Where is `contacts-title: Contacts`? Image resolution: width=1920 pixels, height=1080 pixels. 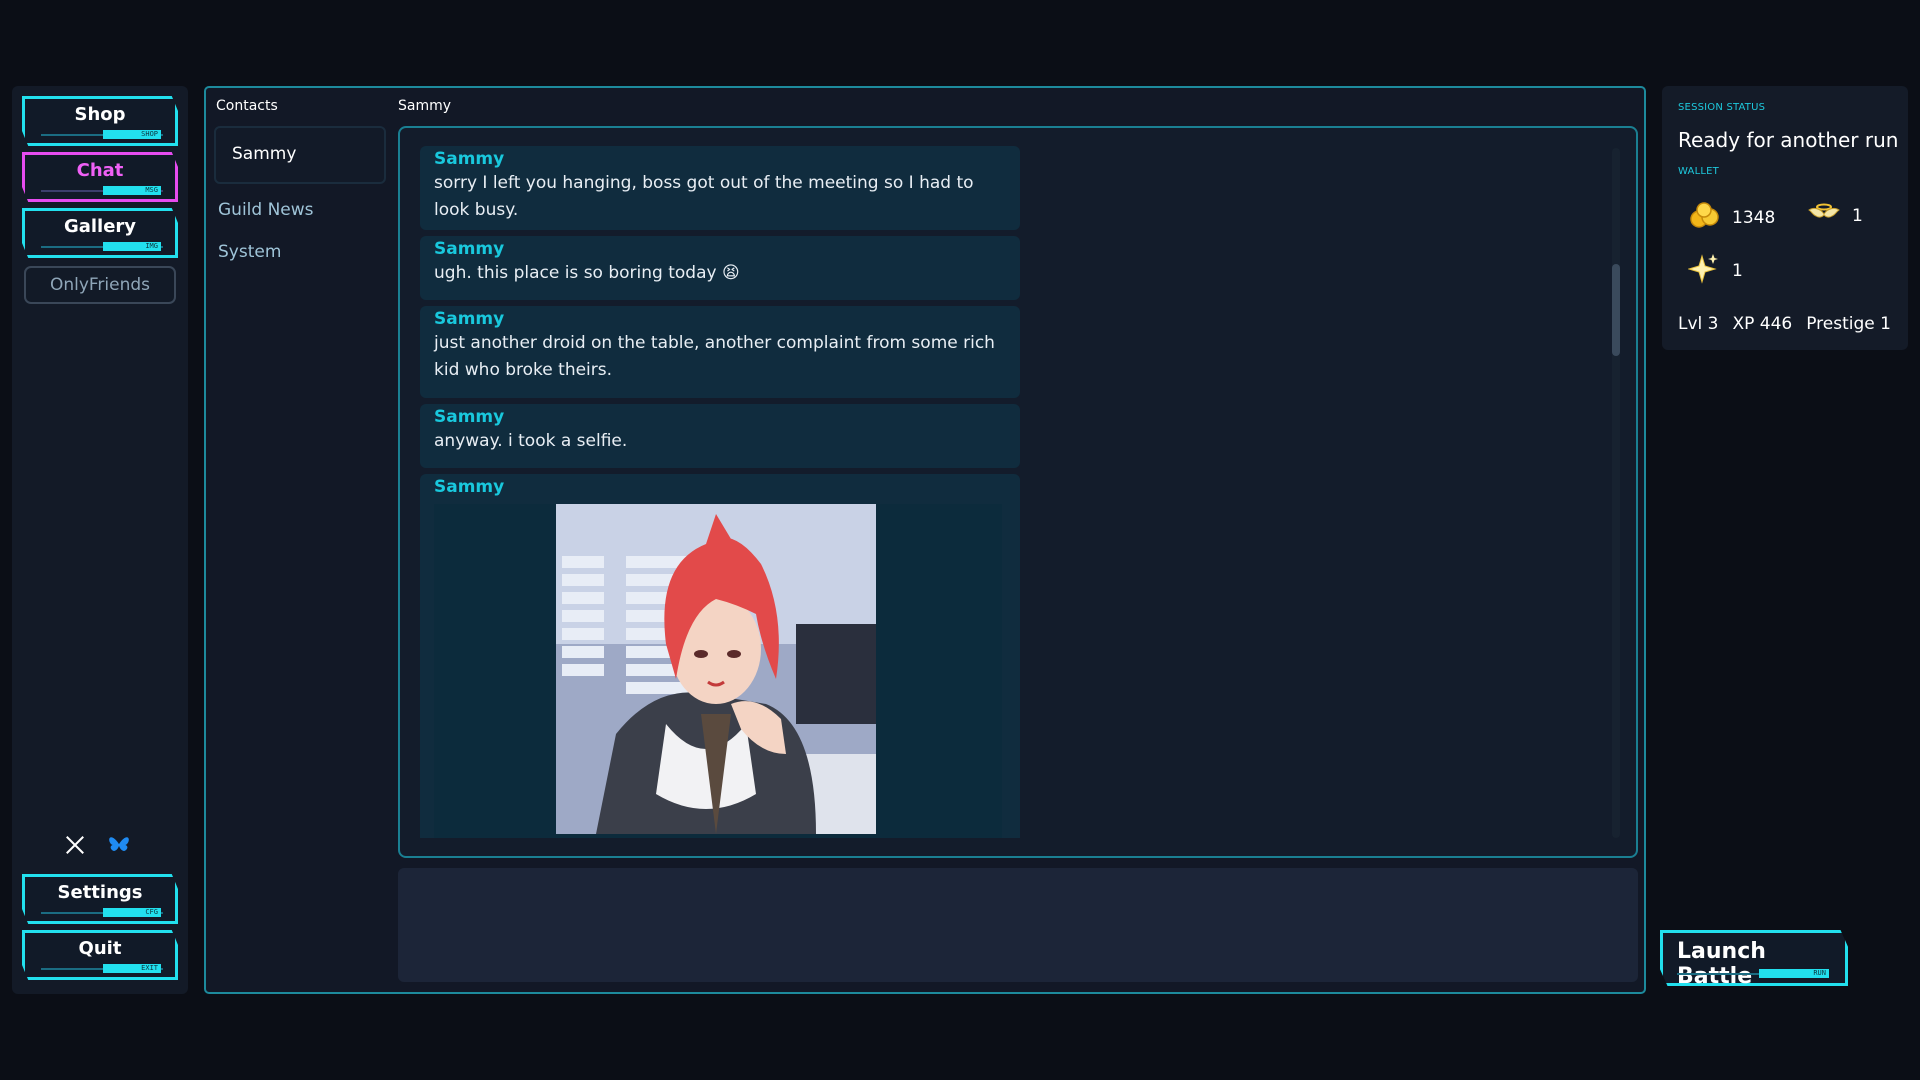
contacts-title: Contacts is located at coordinates (247, 106).